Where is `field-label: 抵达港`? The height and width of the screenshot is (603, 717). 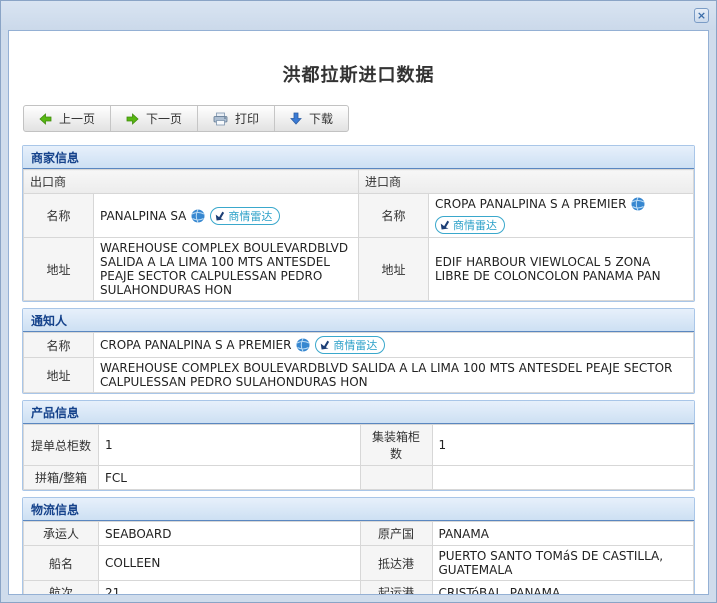
field-label: 抵达港 is located at coordinates (396, 563).